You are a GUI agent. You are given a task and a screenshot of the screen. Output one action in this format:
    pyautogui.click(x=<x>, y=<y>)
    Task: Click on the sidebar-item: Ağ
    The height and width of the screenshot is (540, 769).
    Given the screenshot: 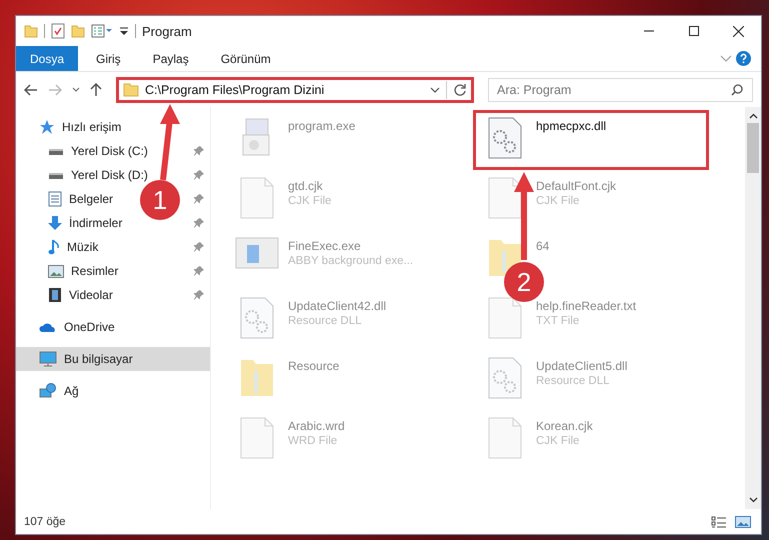 What is the action you would take?
    pyautogui.click(x=59, y=391)
    